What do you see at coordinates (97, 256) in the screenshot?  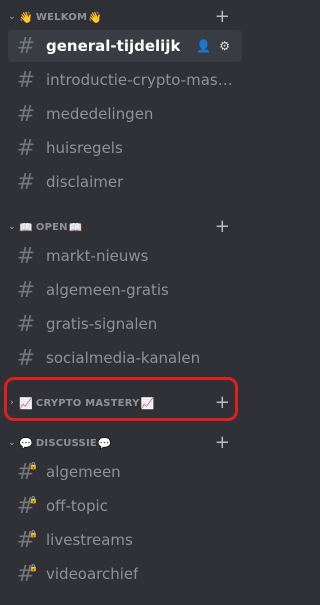 I see `channel-label: markt-nieuws` at bounding box center [97, 256].